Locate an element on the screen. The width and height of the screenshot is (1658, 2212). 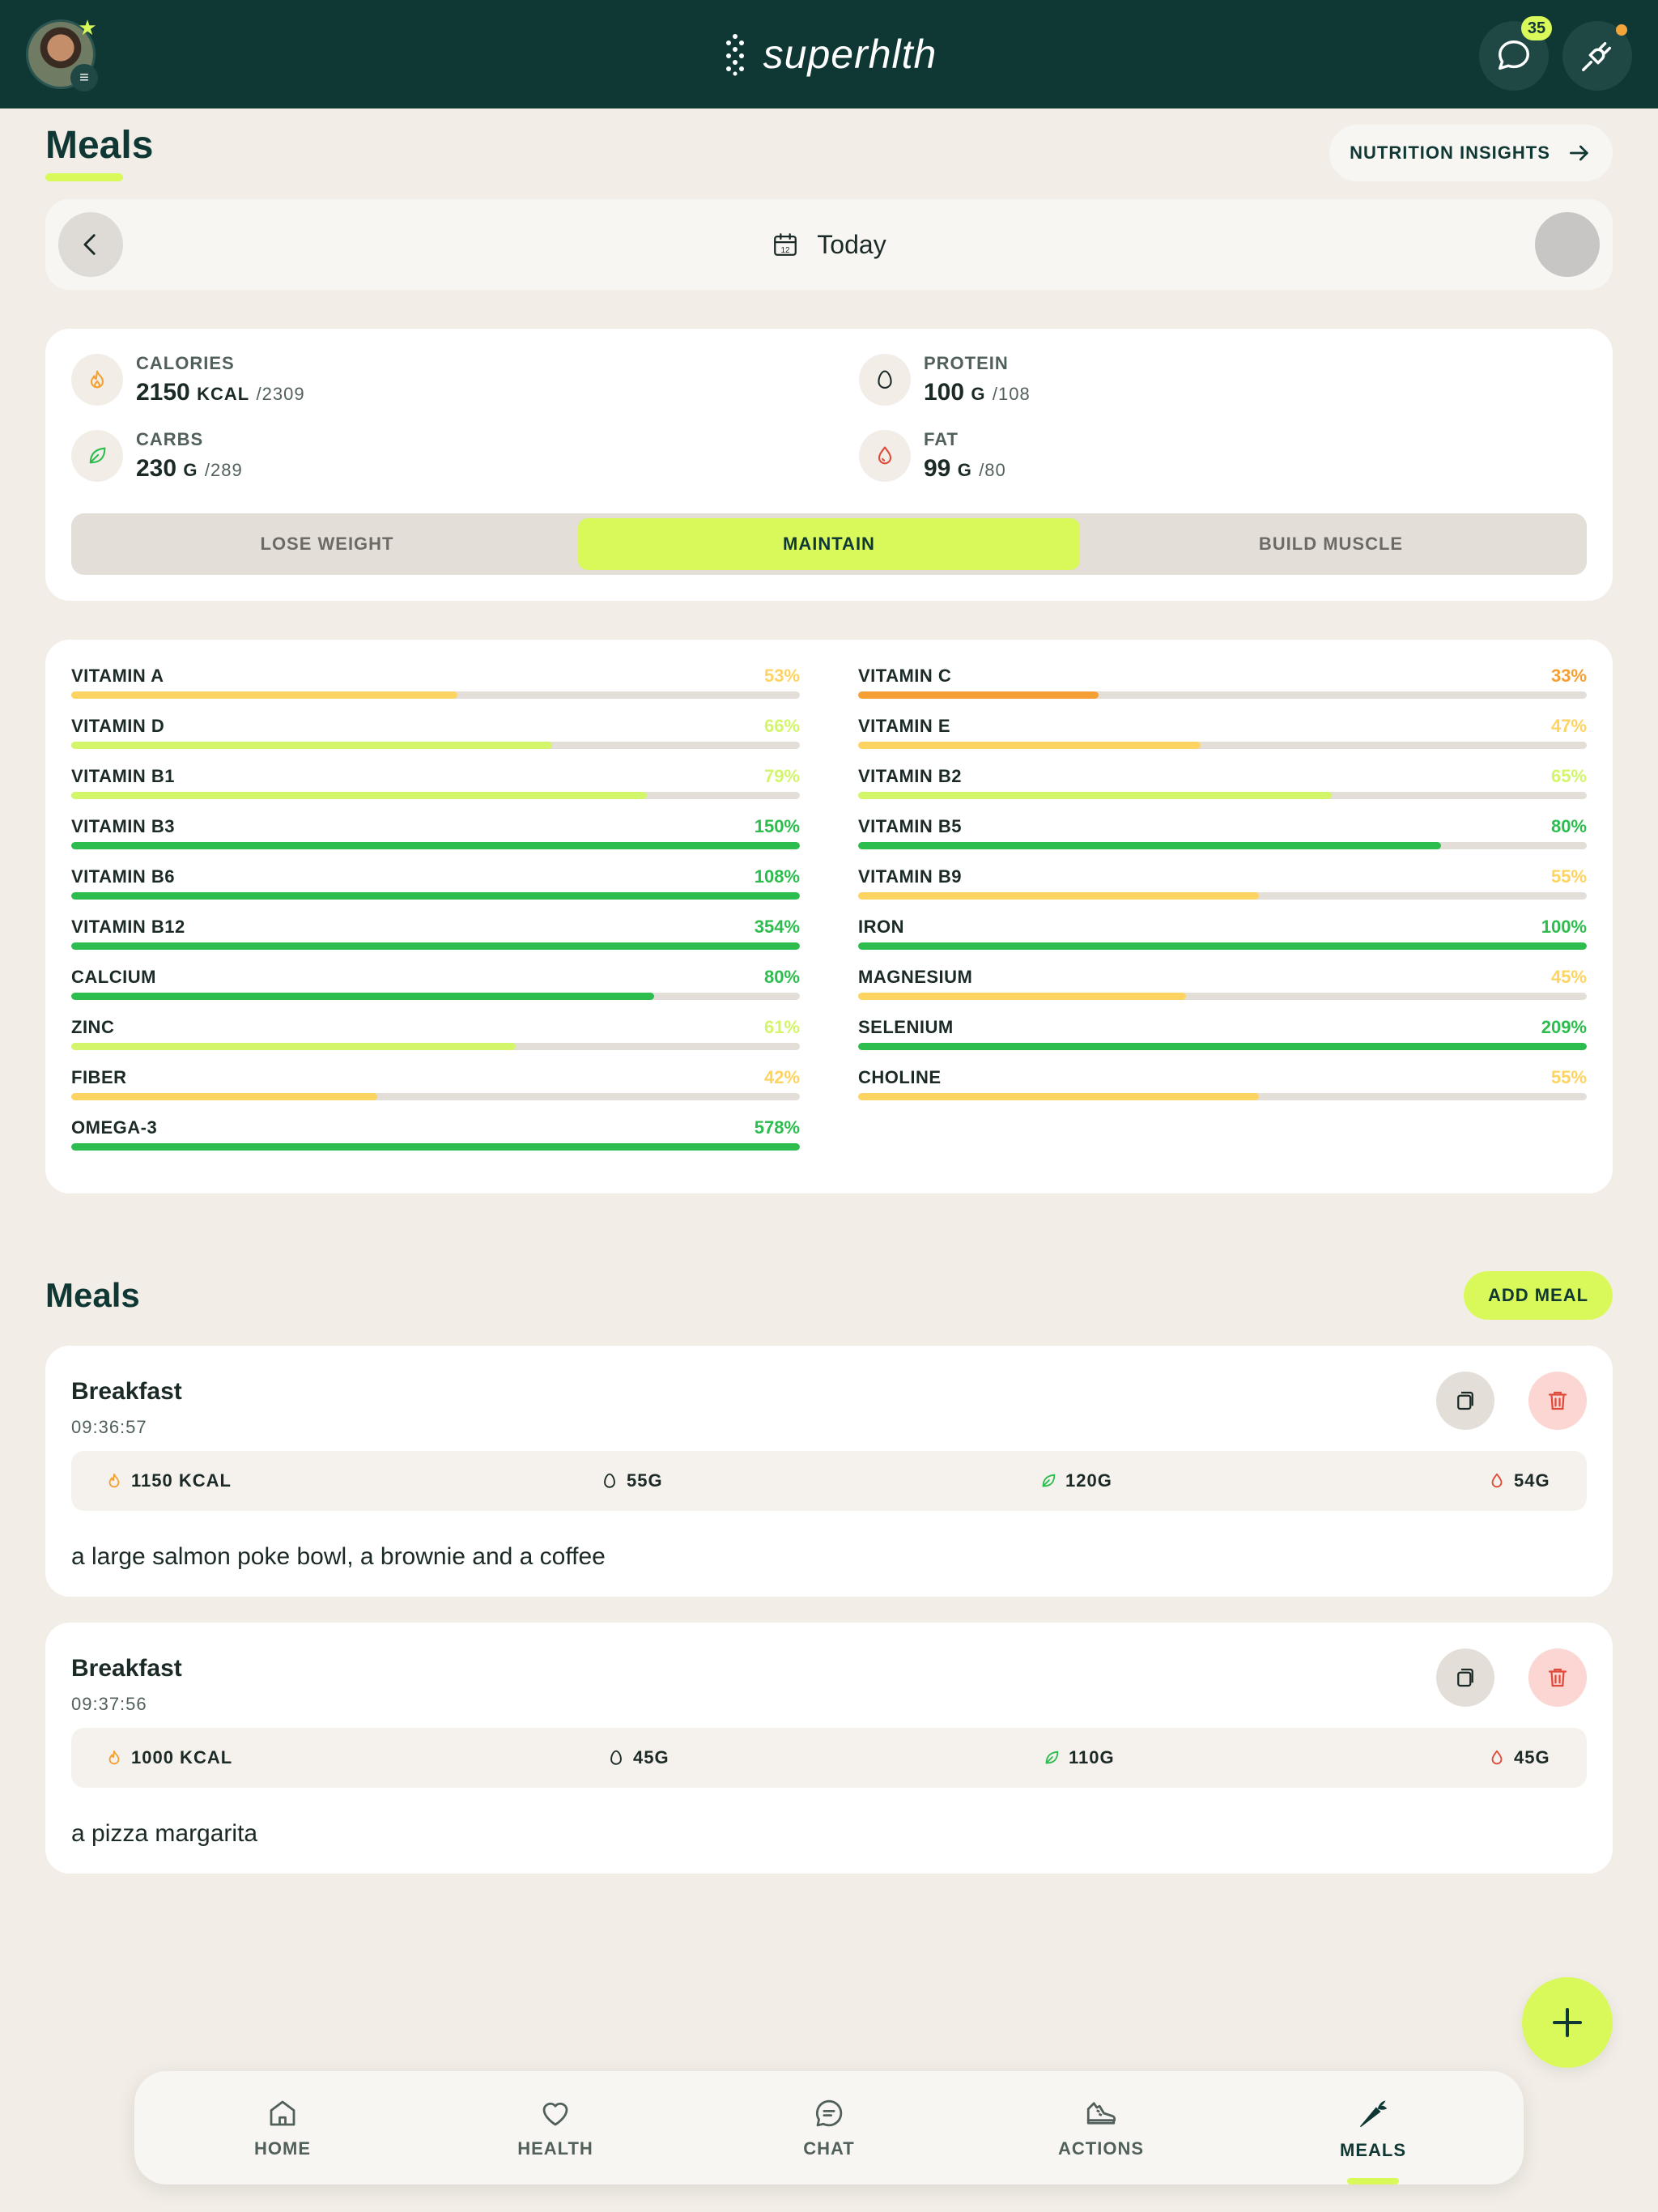
nav-meals: MEALS is located at coordinates (1373, 2128).